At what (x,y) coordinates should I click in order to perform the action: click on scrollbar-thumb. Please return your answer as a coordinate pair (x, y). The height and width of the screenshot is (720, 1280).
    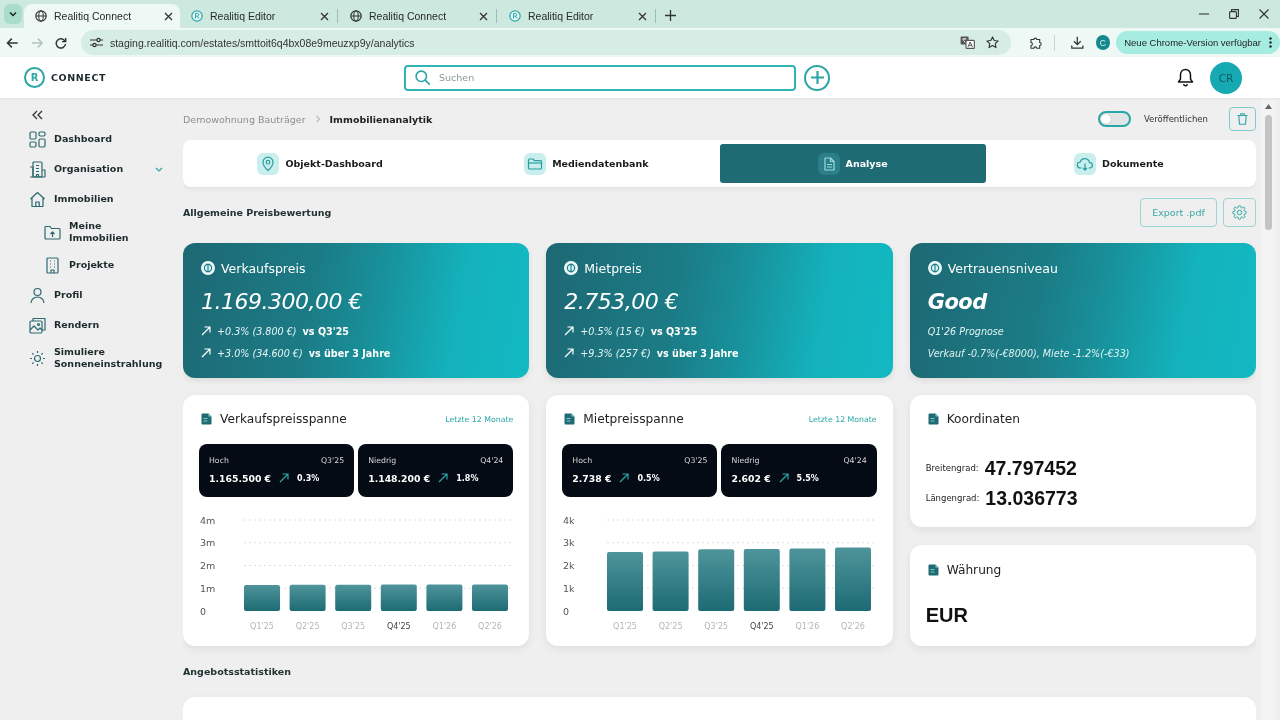
    Looking at the image, I should click on (1268, 172).